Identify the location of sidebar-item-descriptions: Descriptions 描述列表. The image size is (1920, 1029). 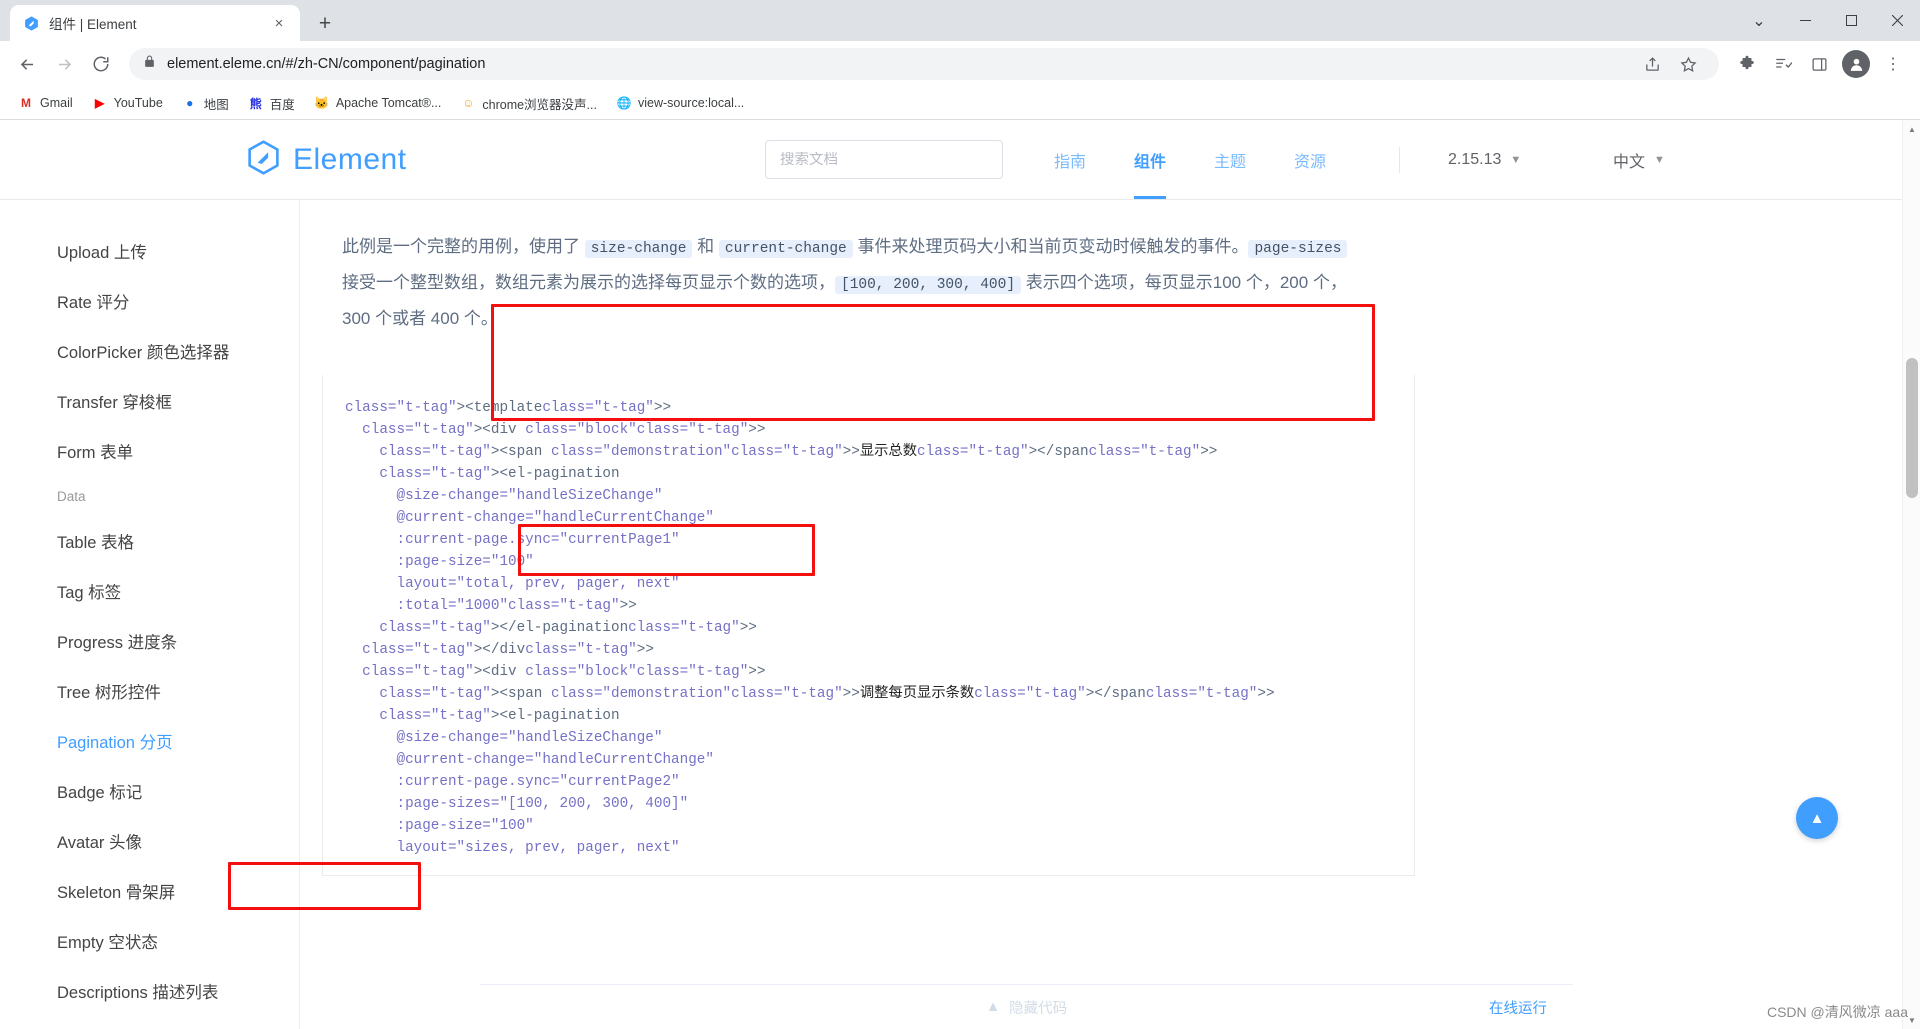
(149, 991).